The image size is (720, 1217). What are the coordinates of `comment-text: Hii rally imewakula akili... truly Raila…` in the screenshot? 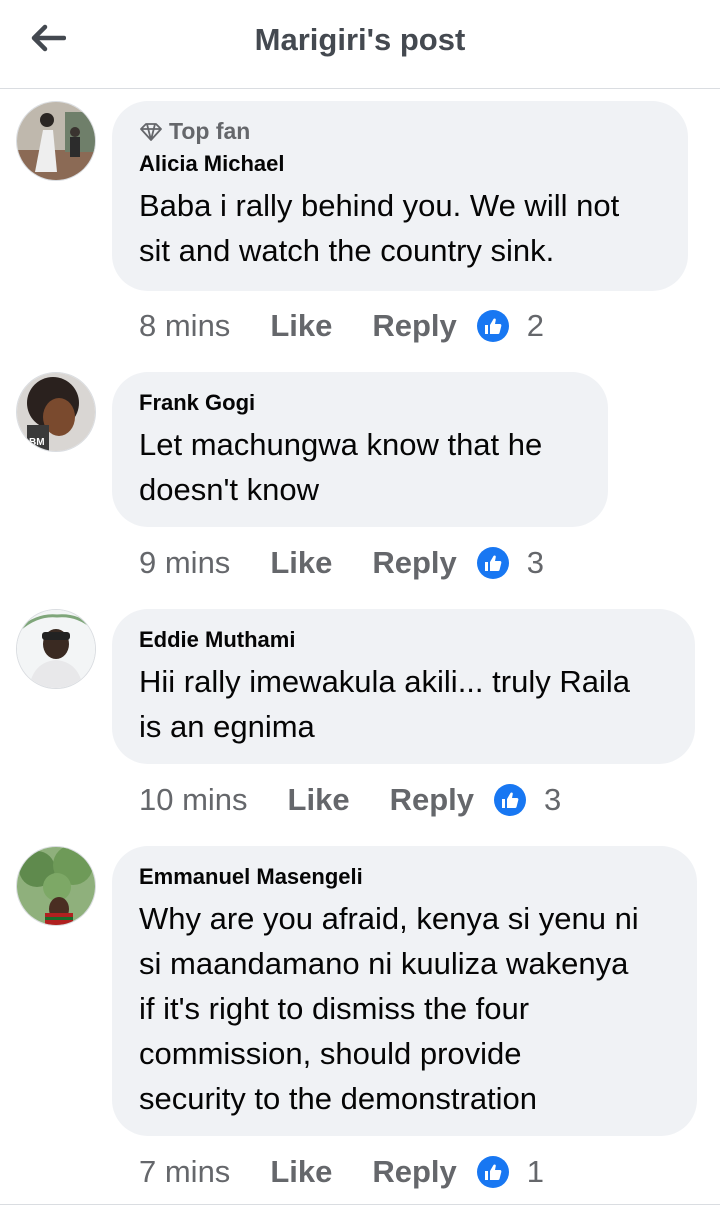 It's located at (384, 704).